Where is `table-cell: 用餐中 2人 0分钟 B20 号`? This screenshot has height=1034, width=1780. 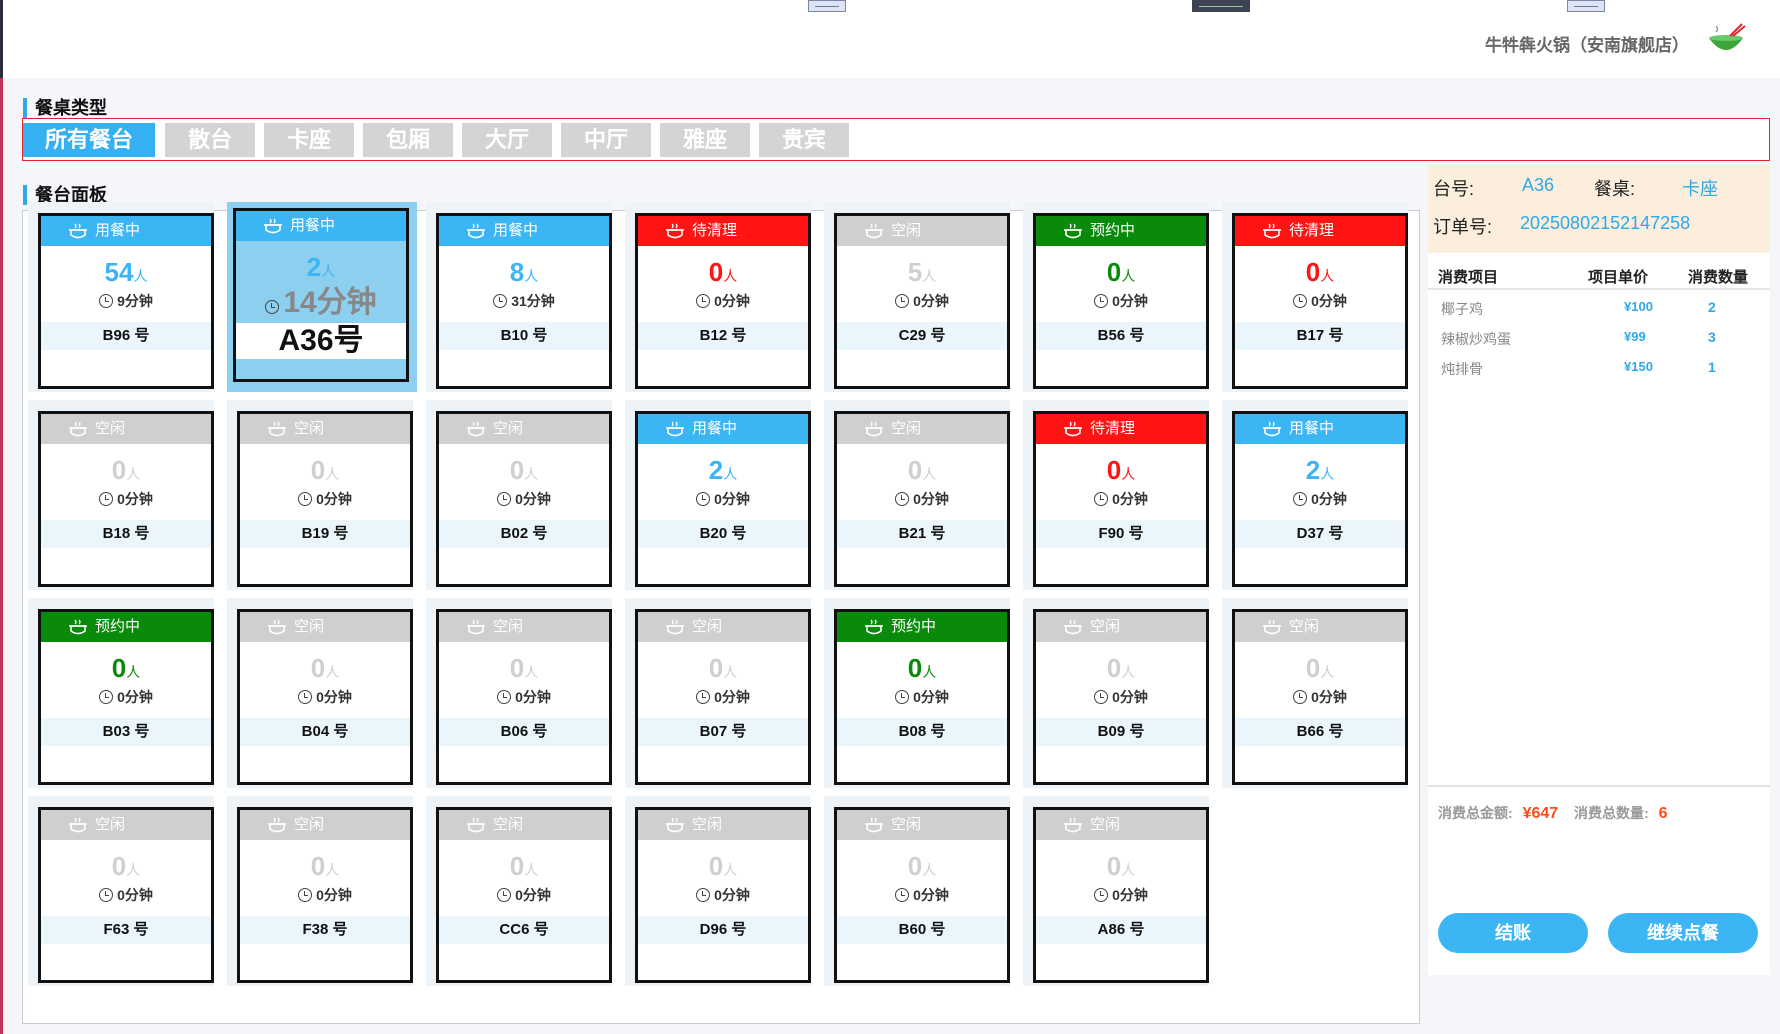
table-cell: 用餐中 2人 0分钟 B20 号 is located at coordinates (718, 495).